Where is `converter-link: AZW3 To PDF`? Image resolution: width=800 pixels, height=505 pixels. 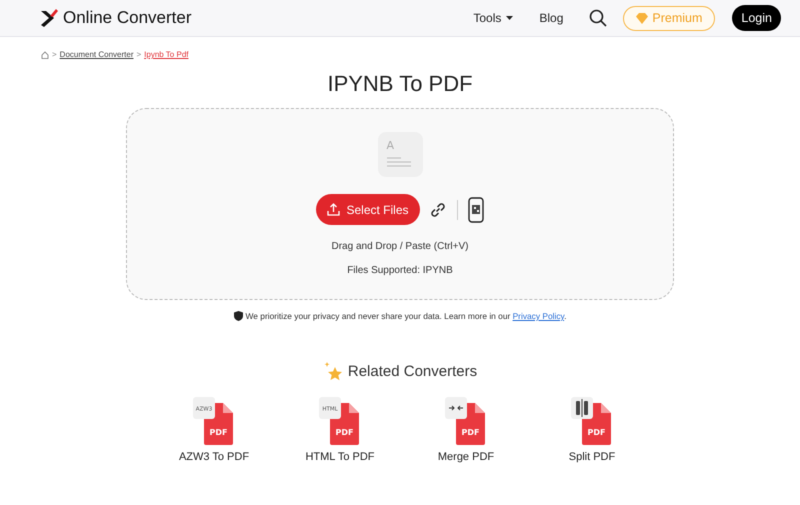 converter-link: AZW3 To PDF is located at coordinates (214, 457).